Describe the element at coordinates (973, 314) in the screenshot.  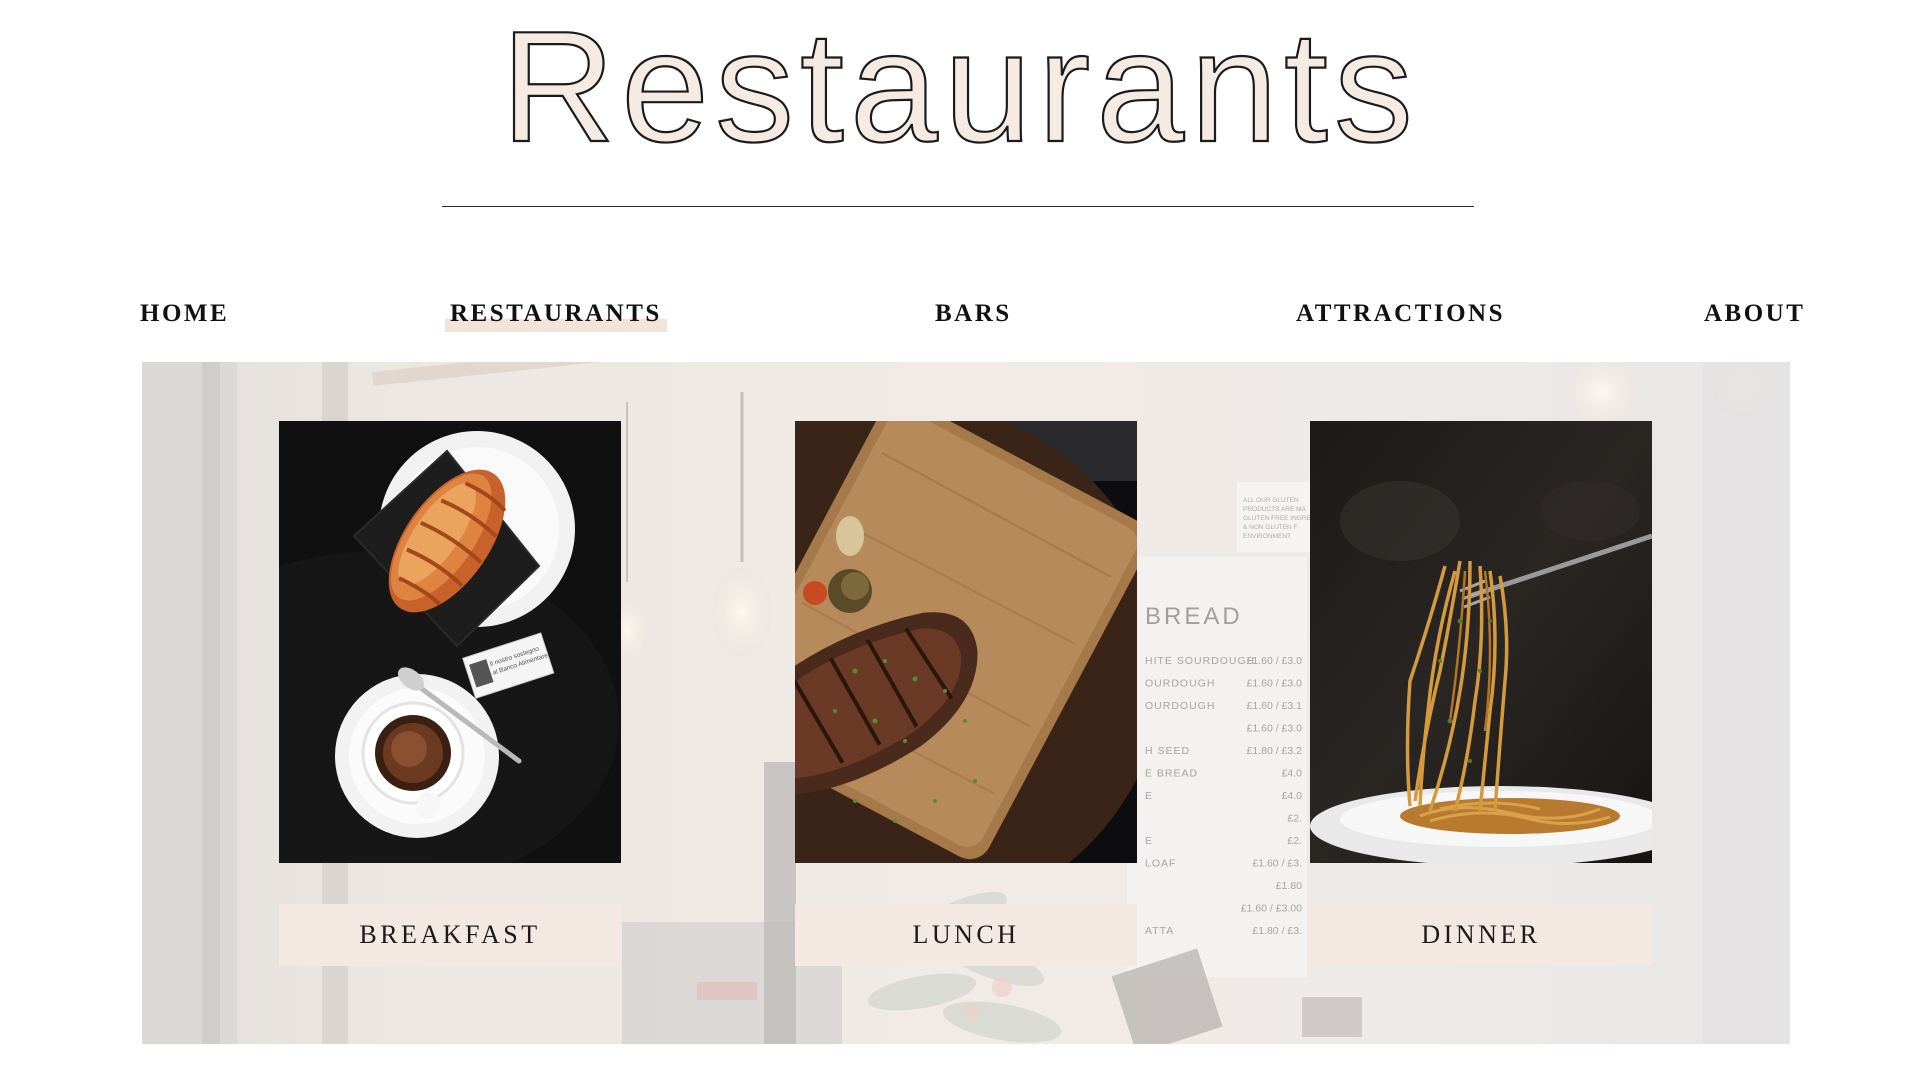
I see `nav-item-bars: BARS` at that location.